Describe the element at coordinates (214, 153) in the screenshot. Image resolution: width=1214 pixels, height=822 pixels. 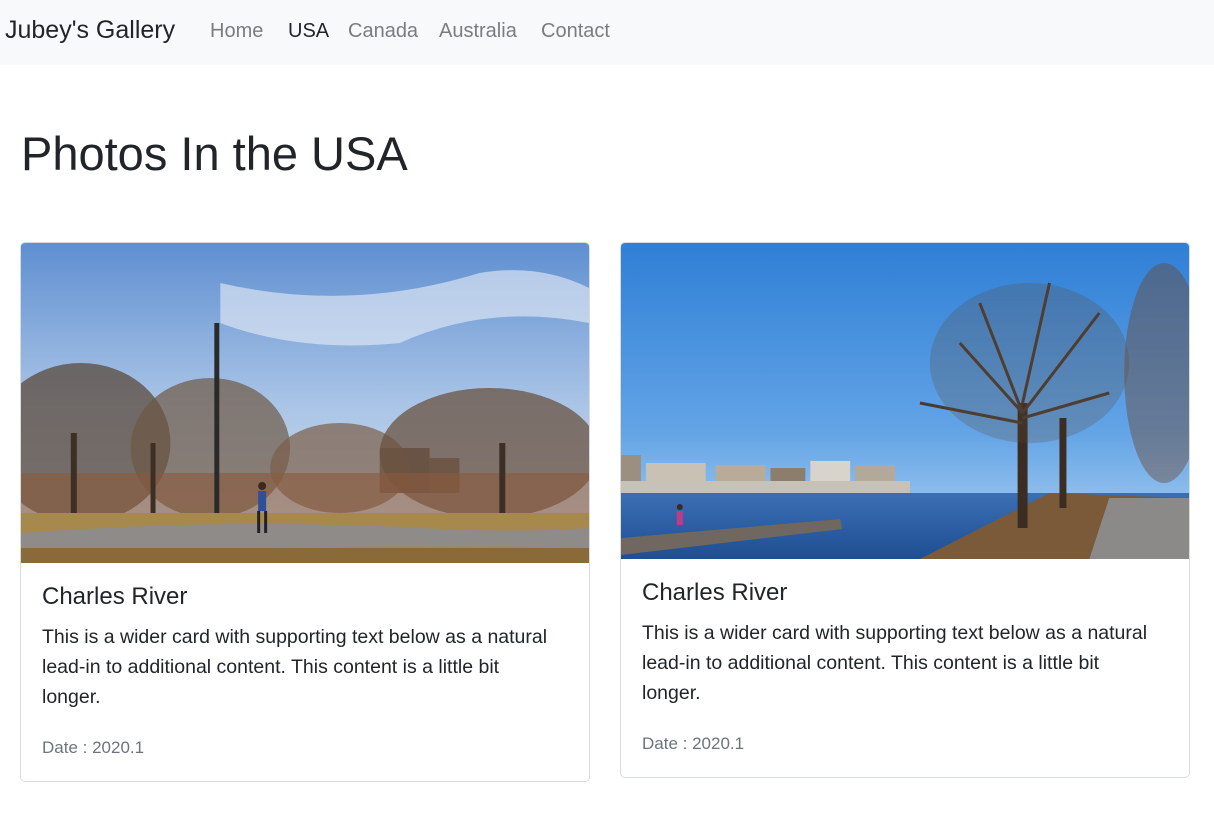
I see `page-title: Photos In the USA` at that location.